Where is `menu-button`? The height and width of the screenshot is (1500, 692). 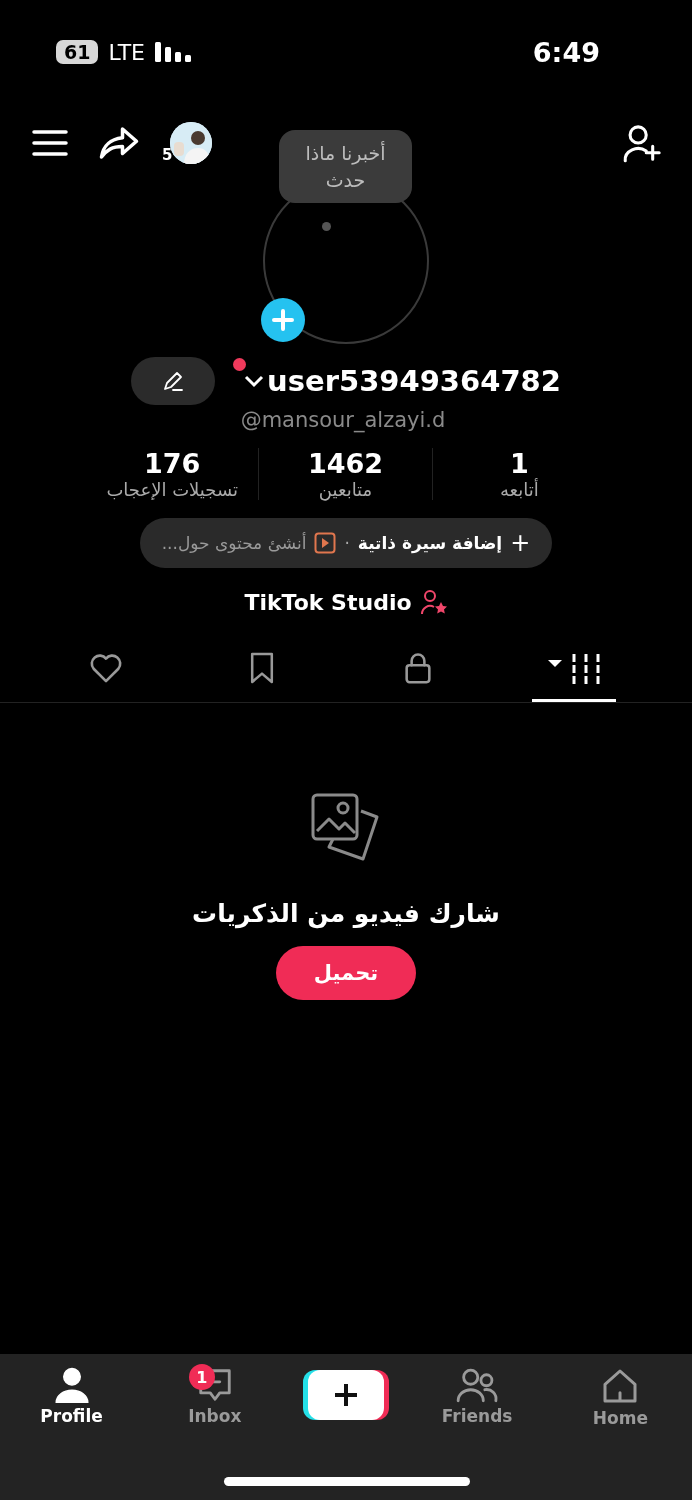
menu-button is located at coordinates (50, 143).